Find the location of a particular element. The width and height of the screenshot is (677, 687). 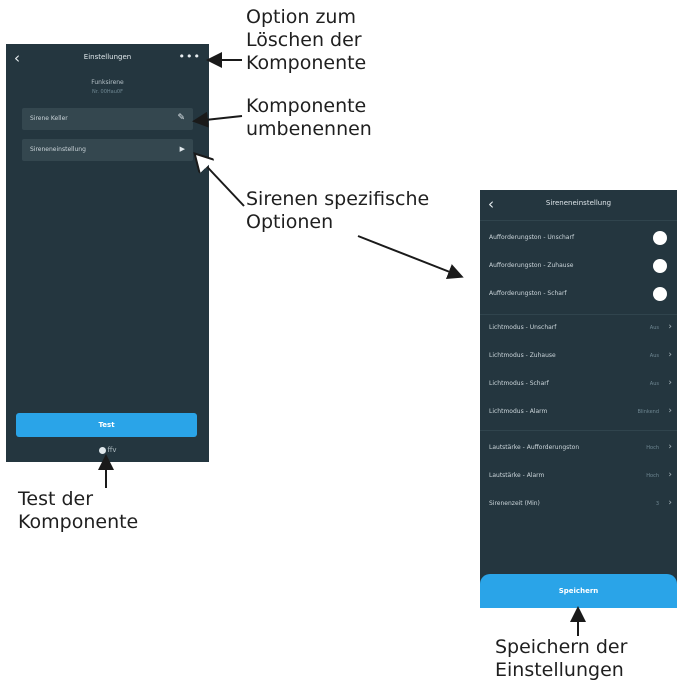

arrow-siren-screen is located at coordinates (410, 257).